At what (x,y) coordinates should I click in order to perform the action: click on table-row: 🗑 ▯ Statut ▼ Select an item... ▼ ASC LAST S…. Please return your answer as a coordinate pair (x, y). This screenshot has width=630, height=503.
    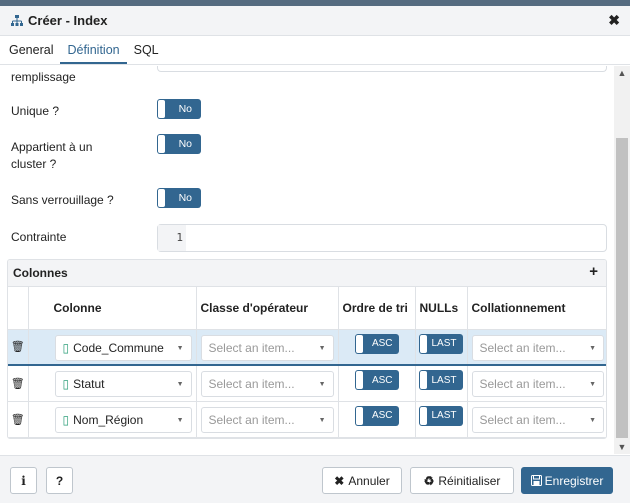
    Looking at the image, I should click on (307, 383).